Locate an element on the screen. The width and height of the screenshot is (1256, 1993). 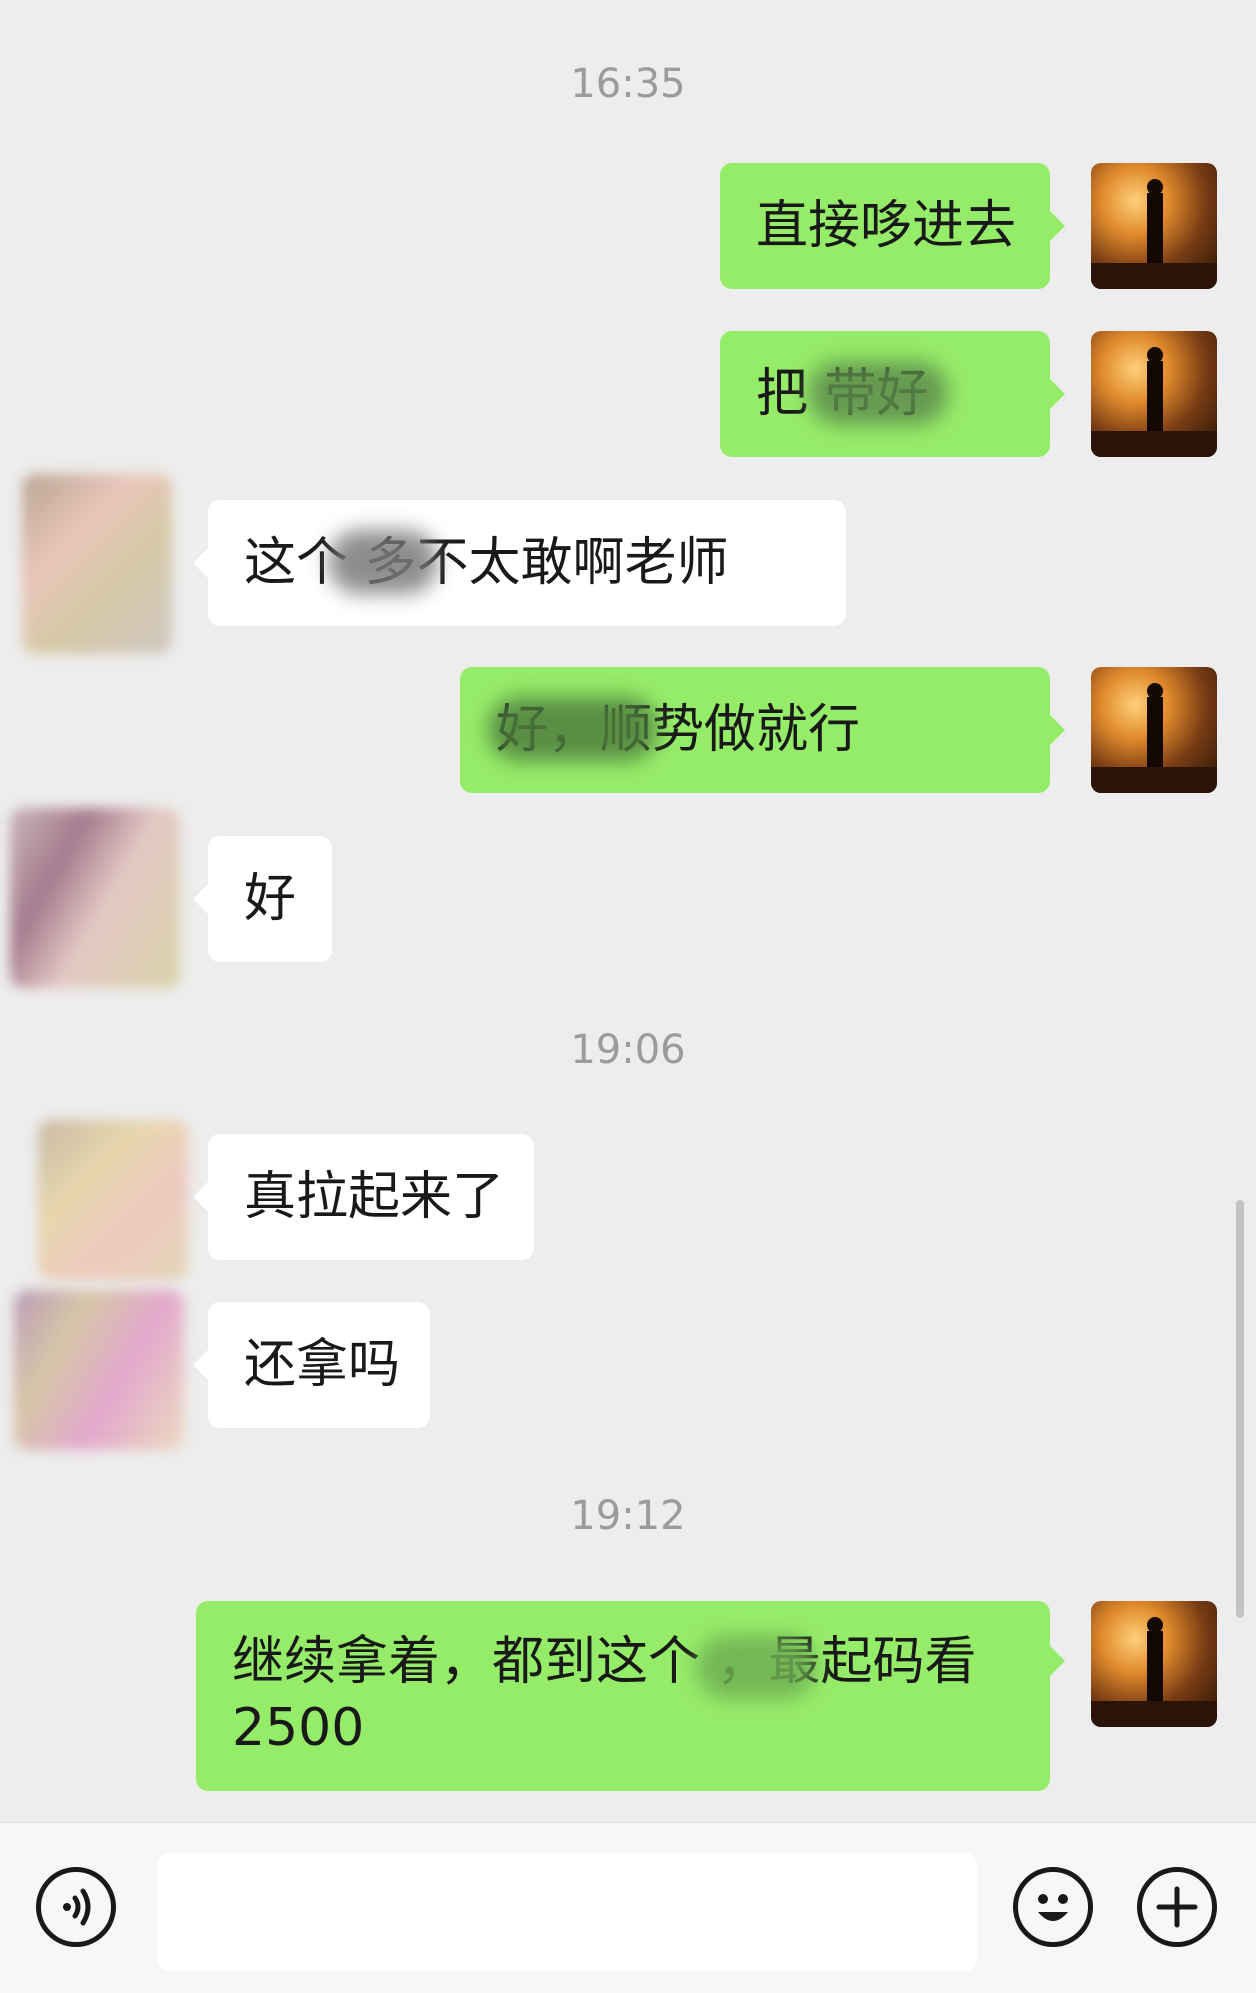
message-bubble: 好 is located at coordinates (262, 899).